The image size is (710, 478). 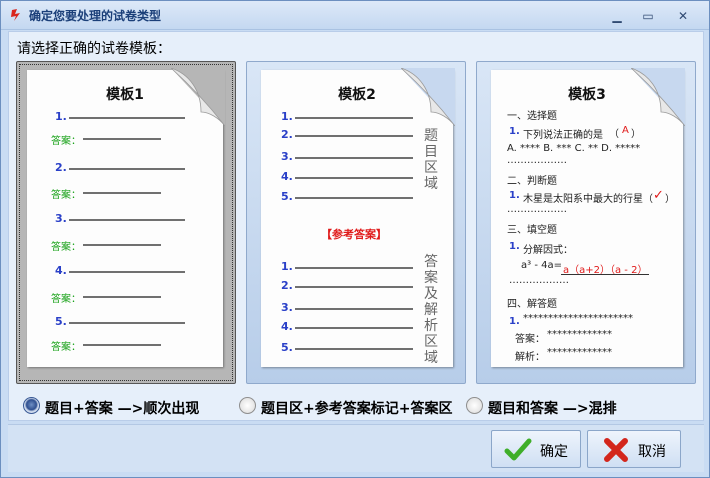 I want to click on q-text: 木星是太阳系中最大的行星（, so click(x=588, y=199).